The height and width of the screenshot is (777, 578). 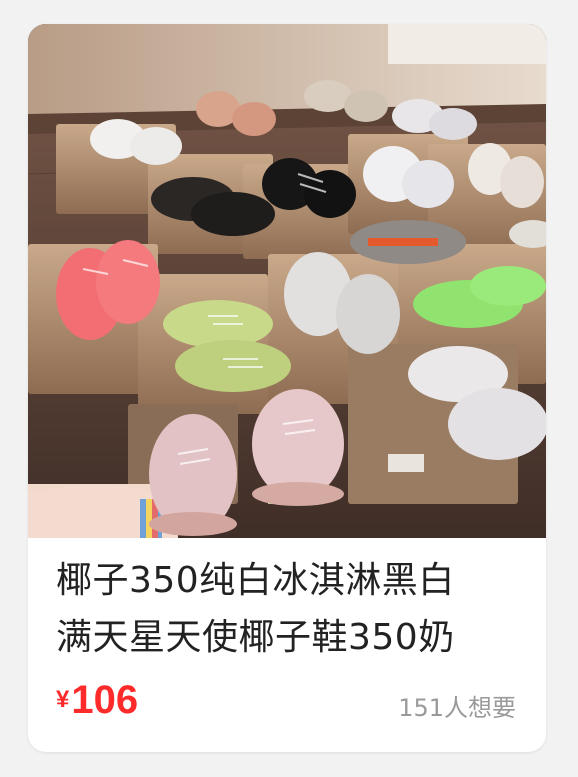 What do you see at coordinates (291, 609) in the screenshot?
I see `product-title: 椰子350纯白冰淇淋黑白 满天星天使椰子鞋350奶` at bounding box center [291, 609].